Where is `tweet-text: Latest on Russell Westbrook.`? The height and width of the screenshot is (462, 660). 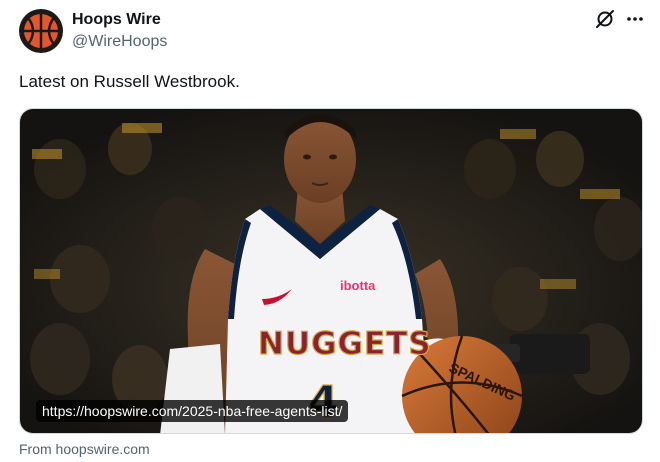 tweet-text: Latest on Russell Westbrook. is located at coordinates (129, 81).